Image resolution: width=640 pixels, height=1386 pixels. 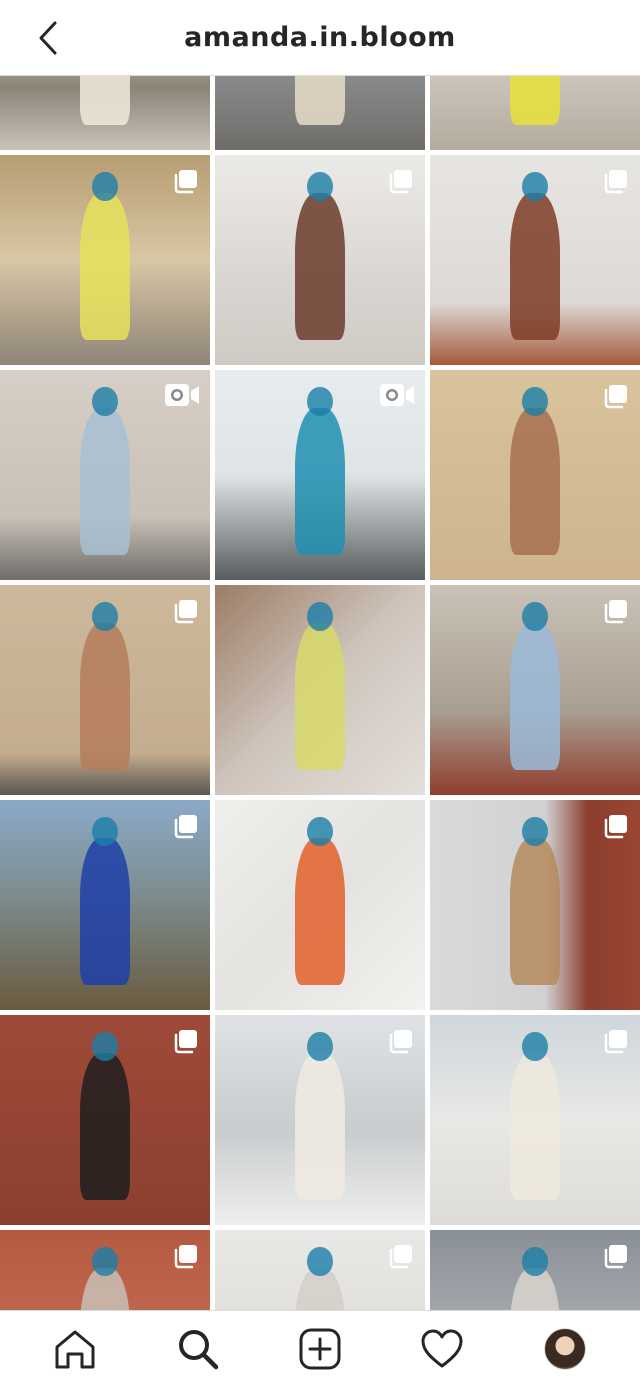 I want to click on back-button, so click(x=48, y=38).